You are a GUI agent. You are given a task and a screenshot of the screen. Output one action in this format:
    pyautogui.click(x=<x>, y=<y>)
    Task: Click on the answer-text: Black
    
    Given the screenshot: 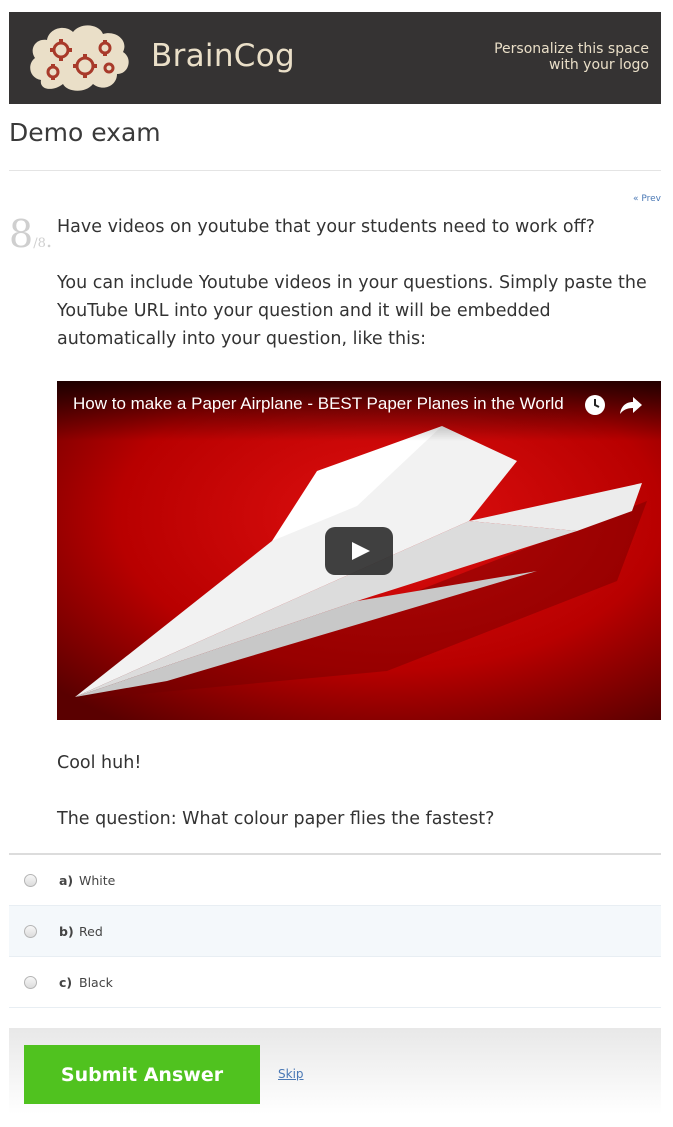 What is the action you would take?
    pyautogui.click(x=96, y=982)
    